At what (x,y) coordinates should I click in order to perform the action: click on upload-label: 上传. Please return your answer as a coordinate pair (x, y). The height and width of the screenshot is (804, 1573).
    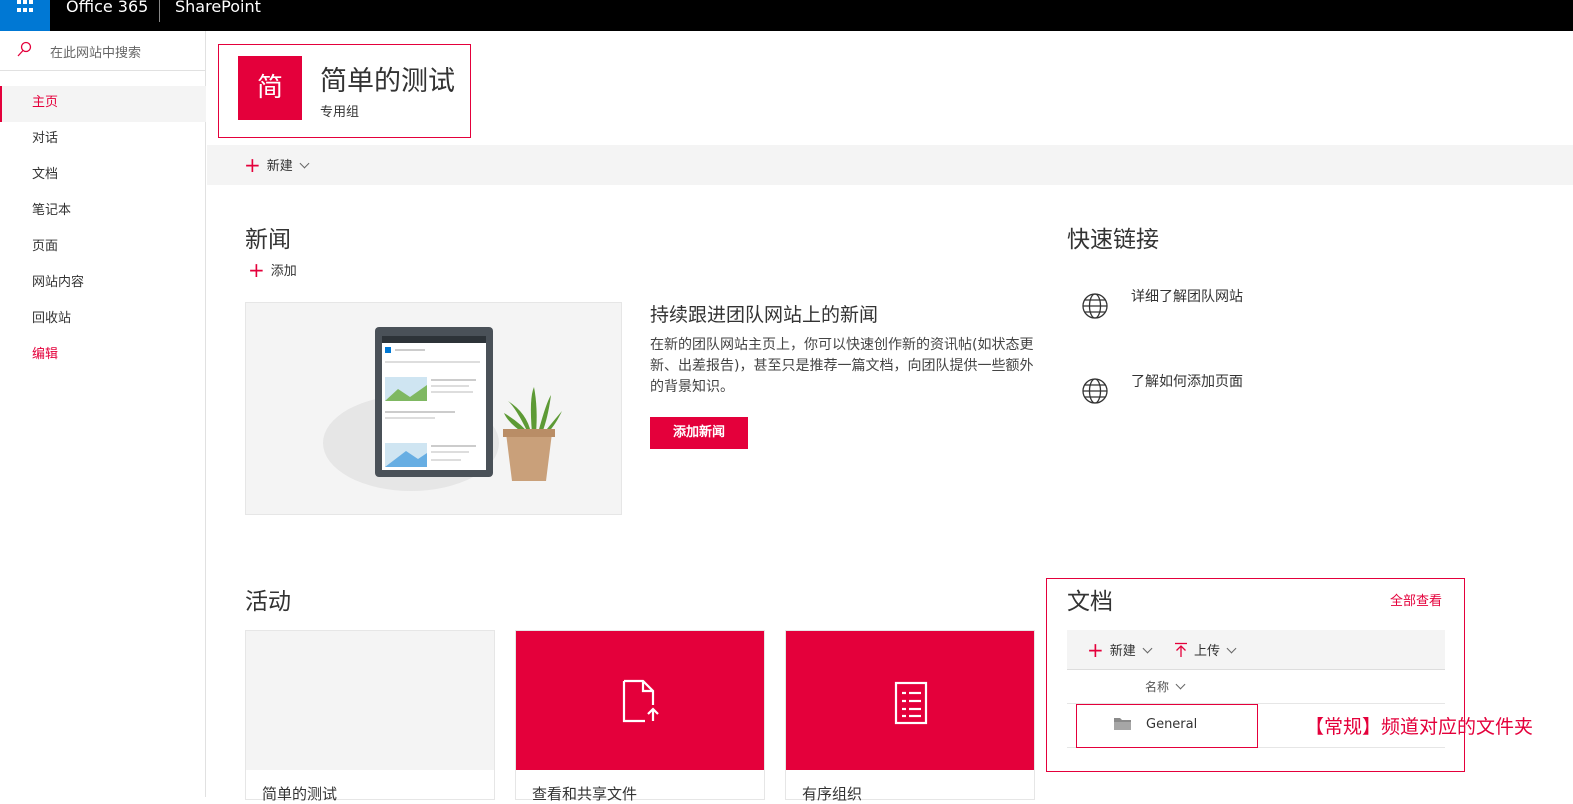
    Looking at the image, I should click on (1207, 651).